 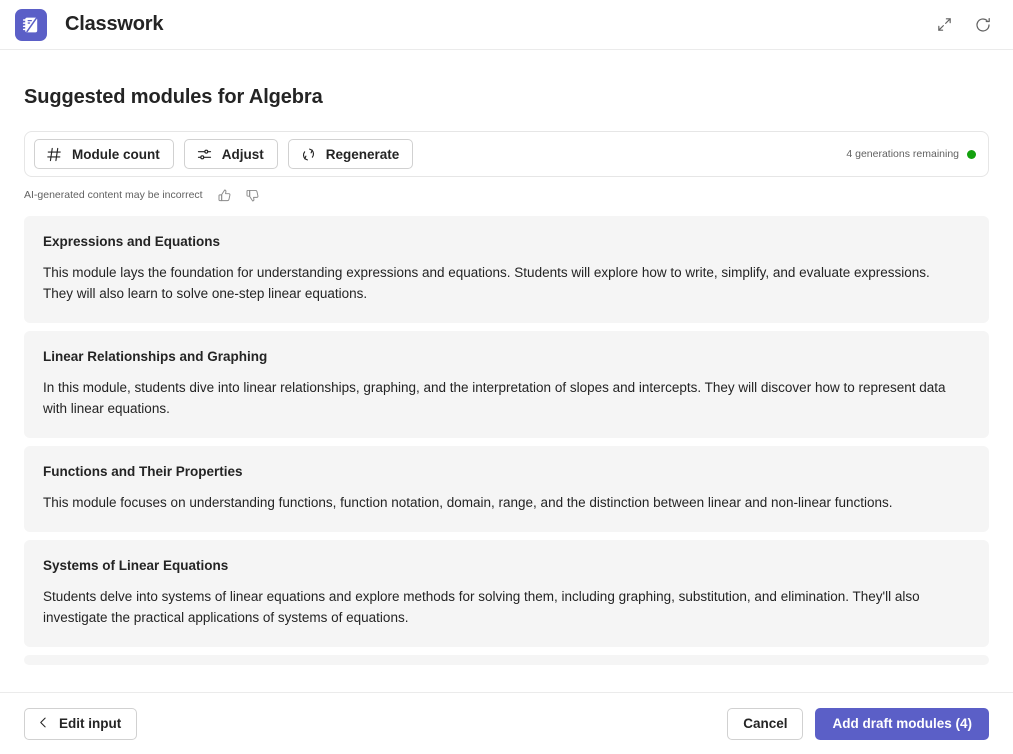 I want to click on chevron-left-icon, so click(x=43, y=724).